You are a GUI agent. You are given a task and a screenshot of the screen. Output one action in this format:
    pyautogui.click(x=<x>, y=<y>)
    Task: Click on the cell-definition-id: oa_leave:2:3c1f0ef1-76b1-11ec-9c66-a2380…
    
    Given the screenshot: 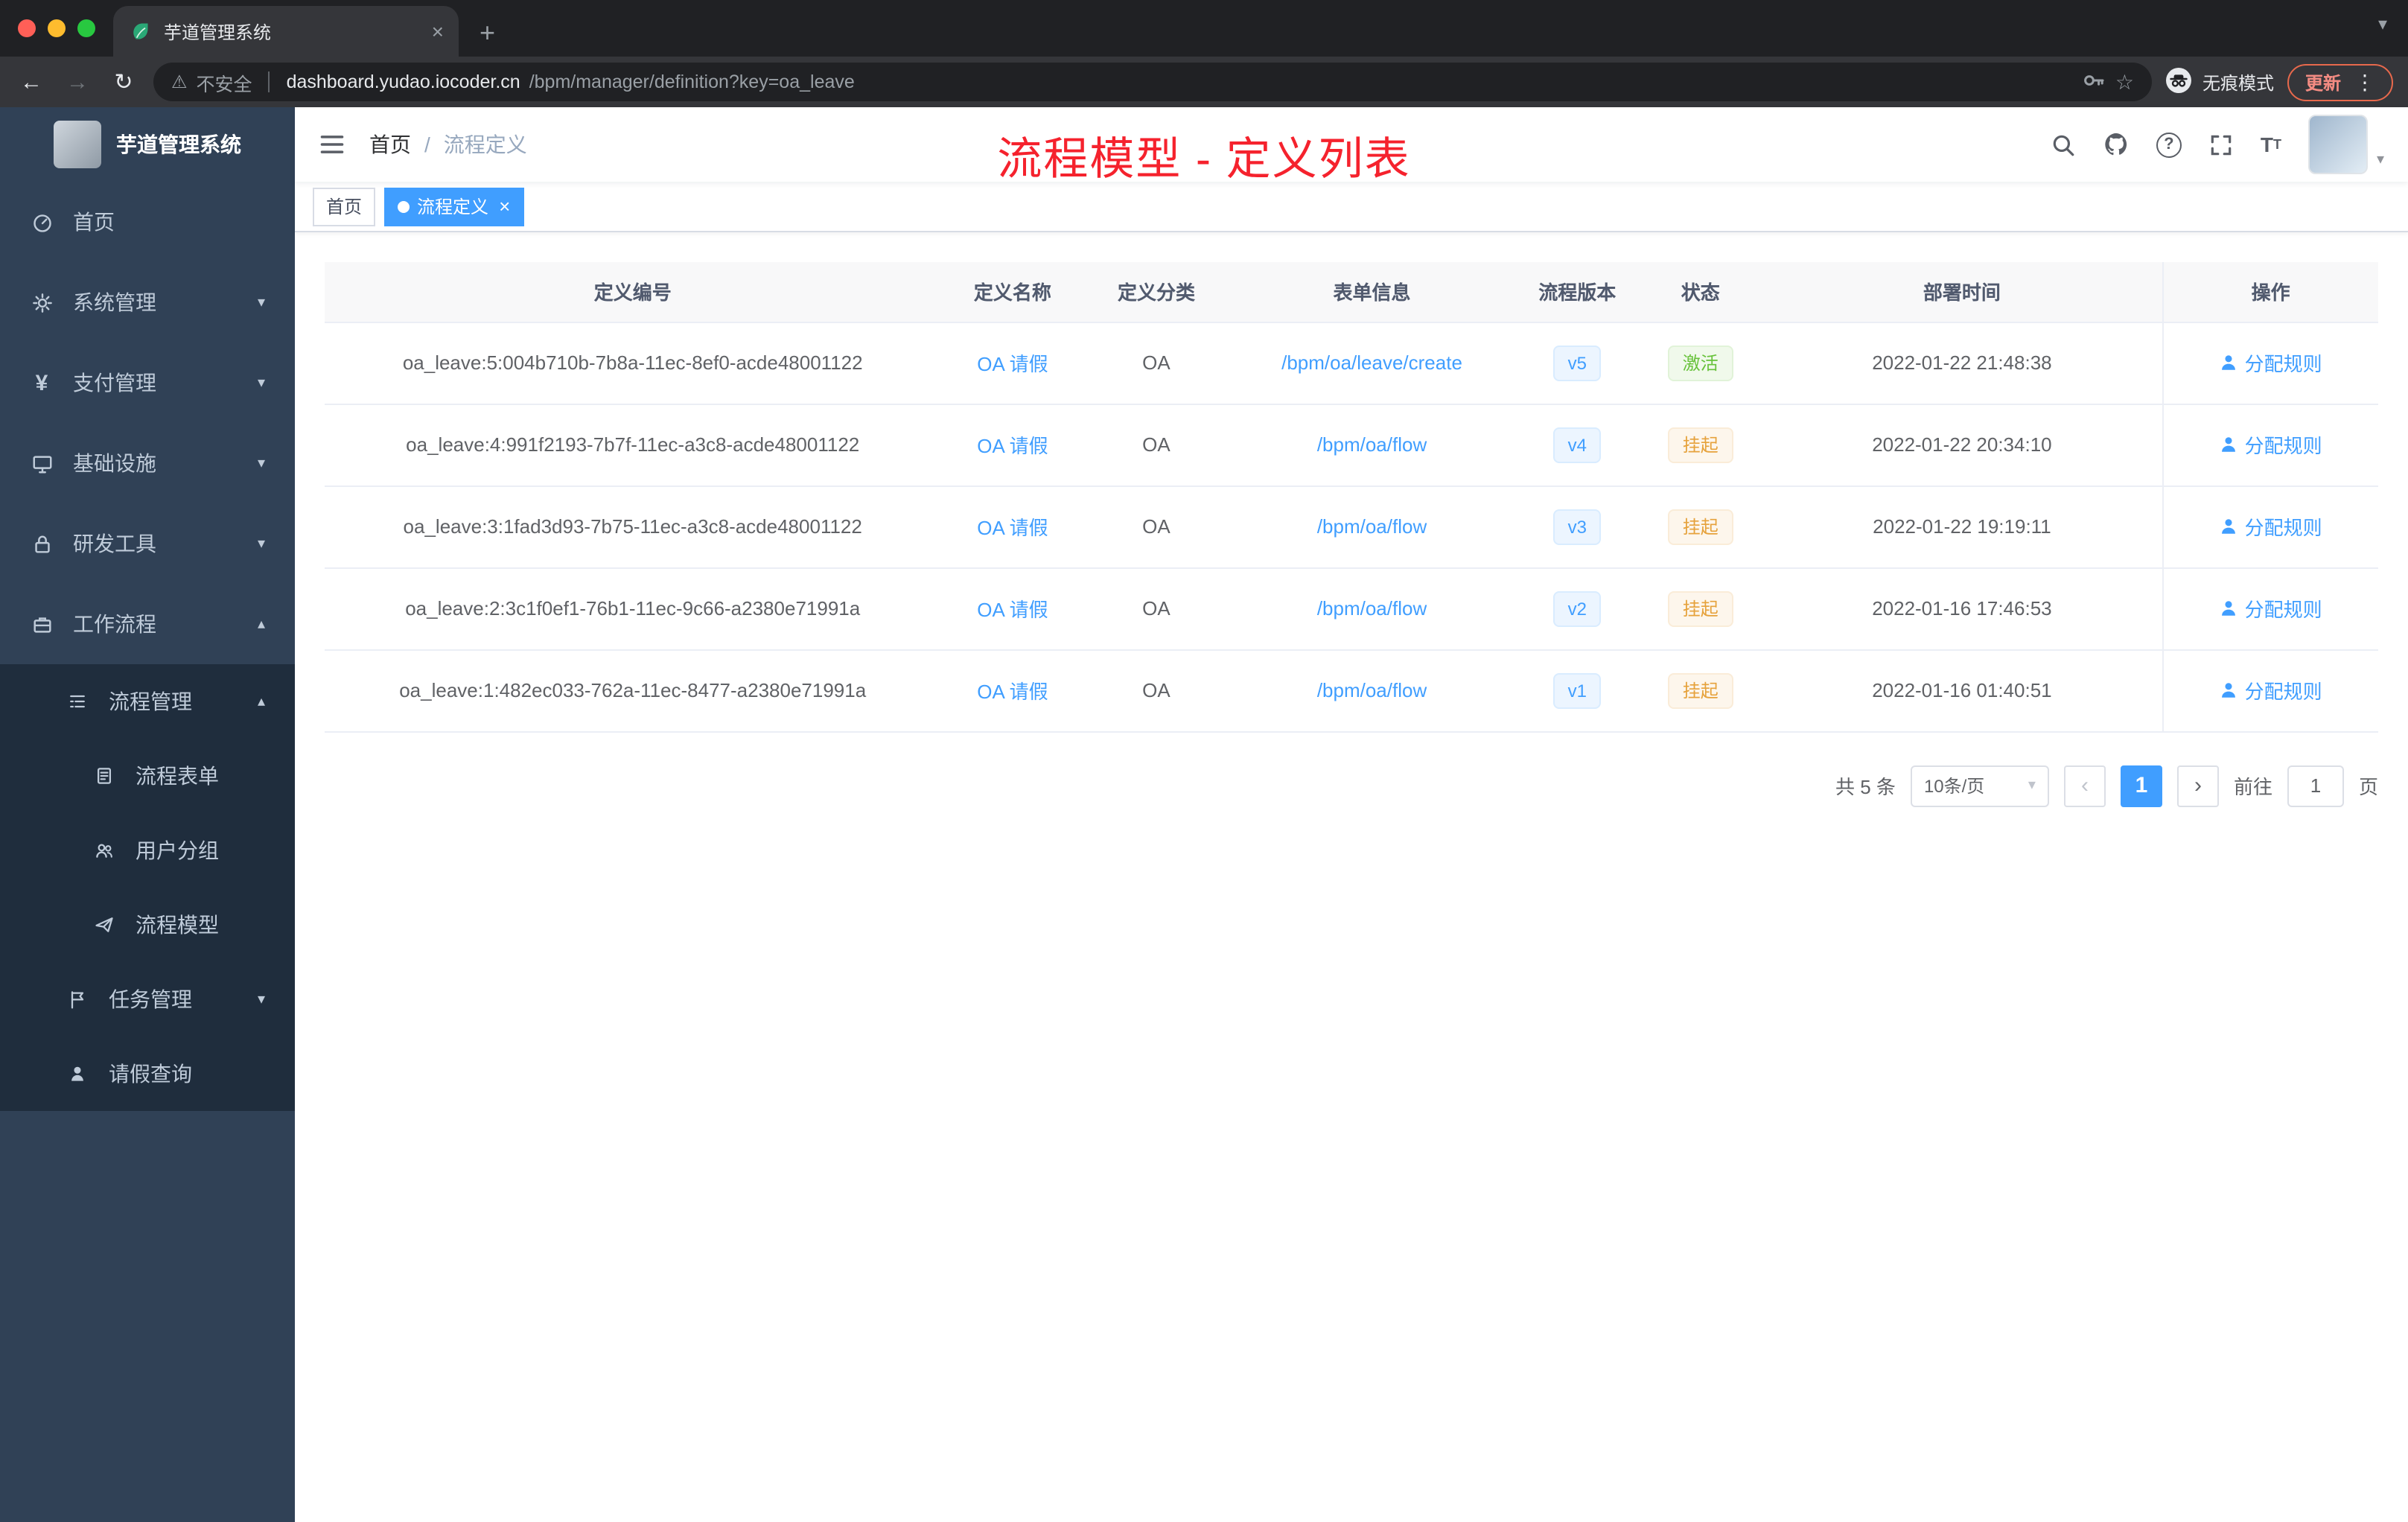 What is the action you would take?
    pyautogui.click(x=633, y=608)
    